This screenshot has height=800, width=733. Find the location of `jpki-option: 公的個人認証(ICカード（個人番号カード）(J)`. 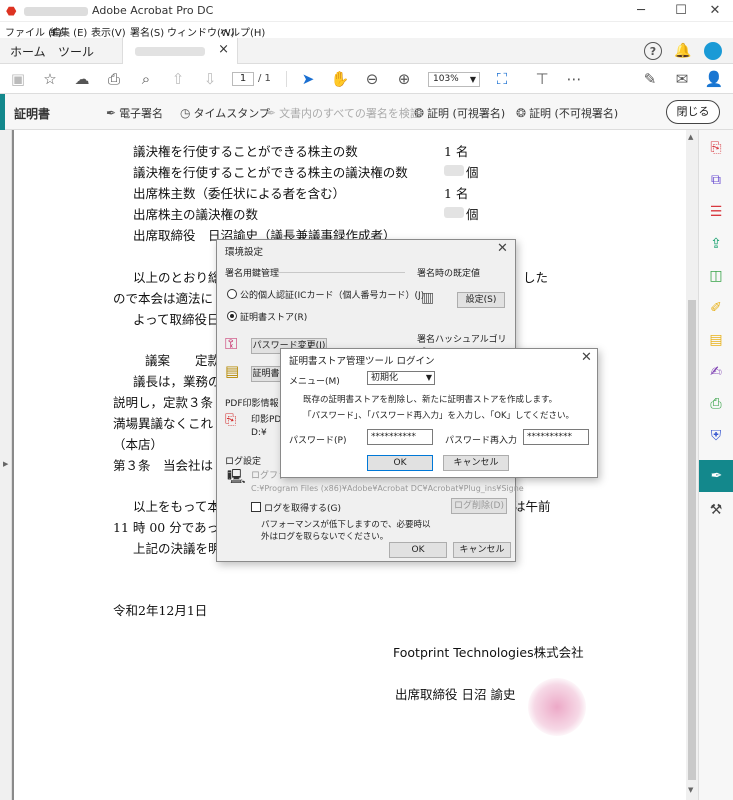

jpki-option: 公的個人認証(ICカード（個人番号カード）(J) is located at coordinates (325, 294).